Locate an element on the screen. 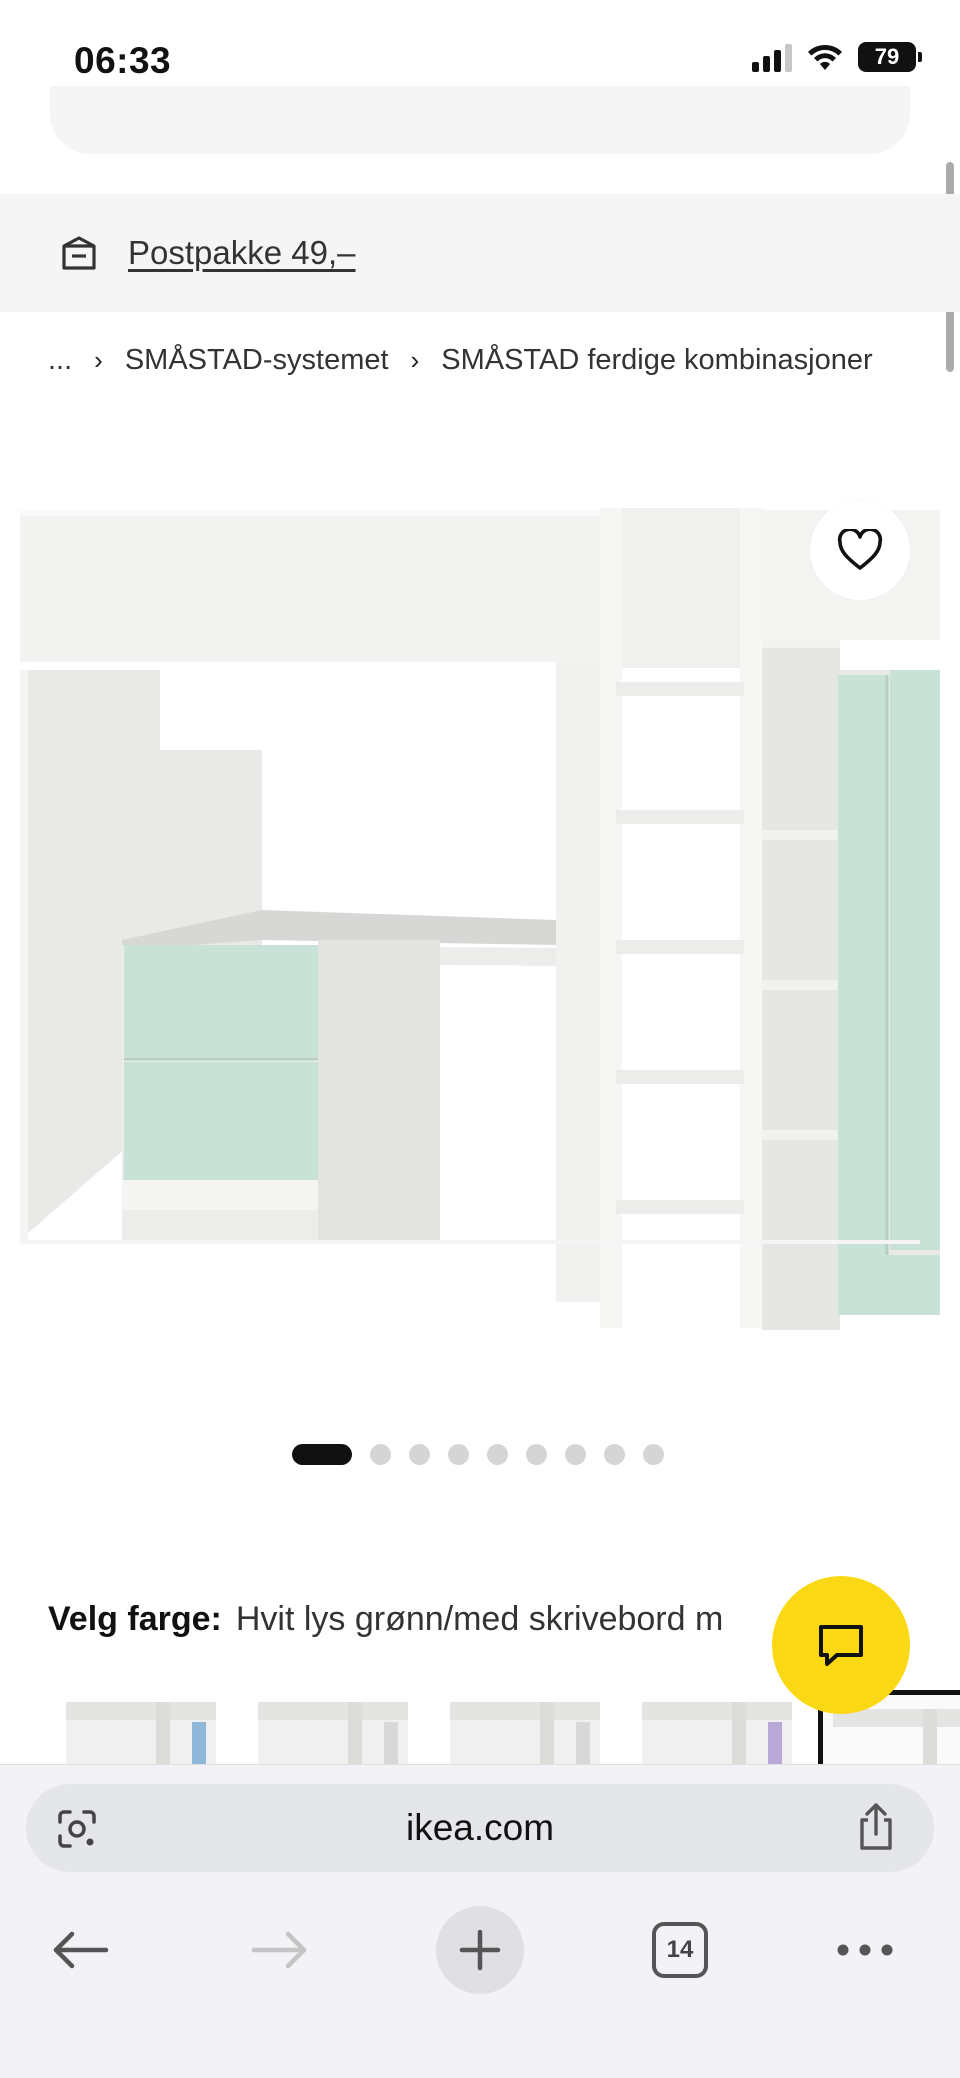  arrow-right-icon is located at coordinates (279, 1950).